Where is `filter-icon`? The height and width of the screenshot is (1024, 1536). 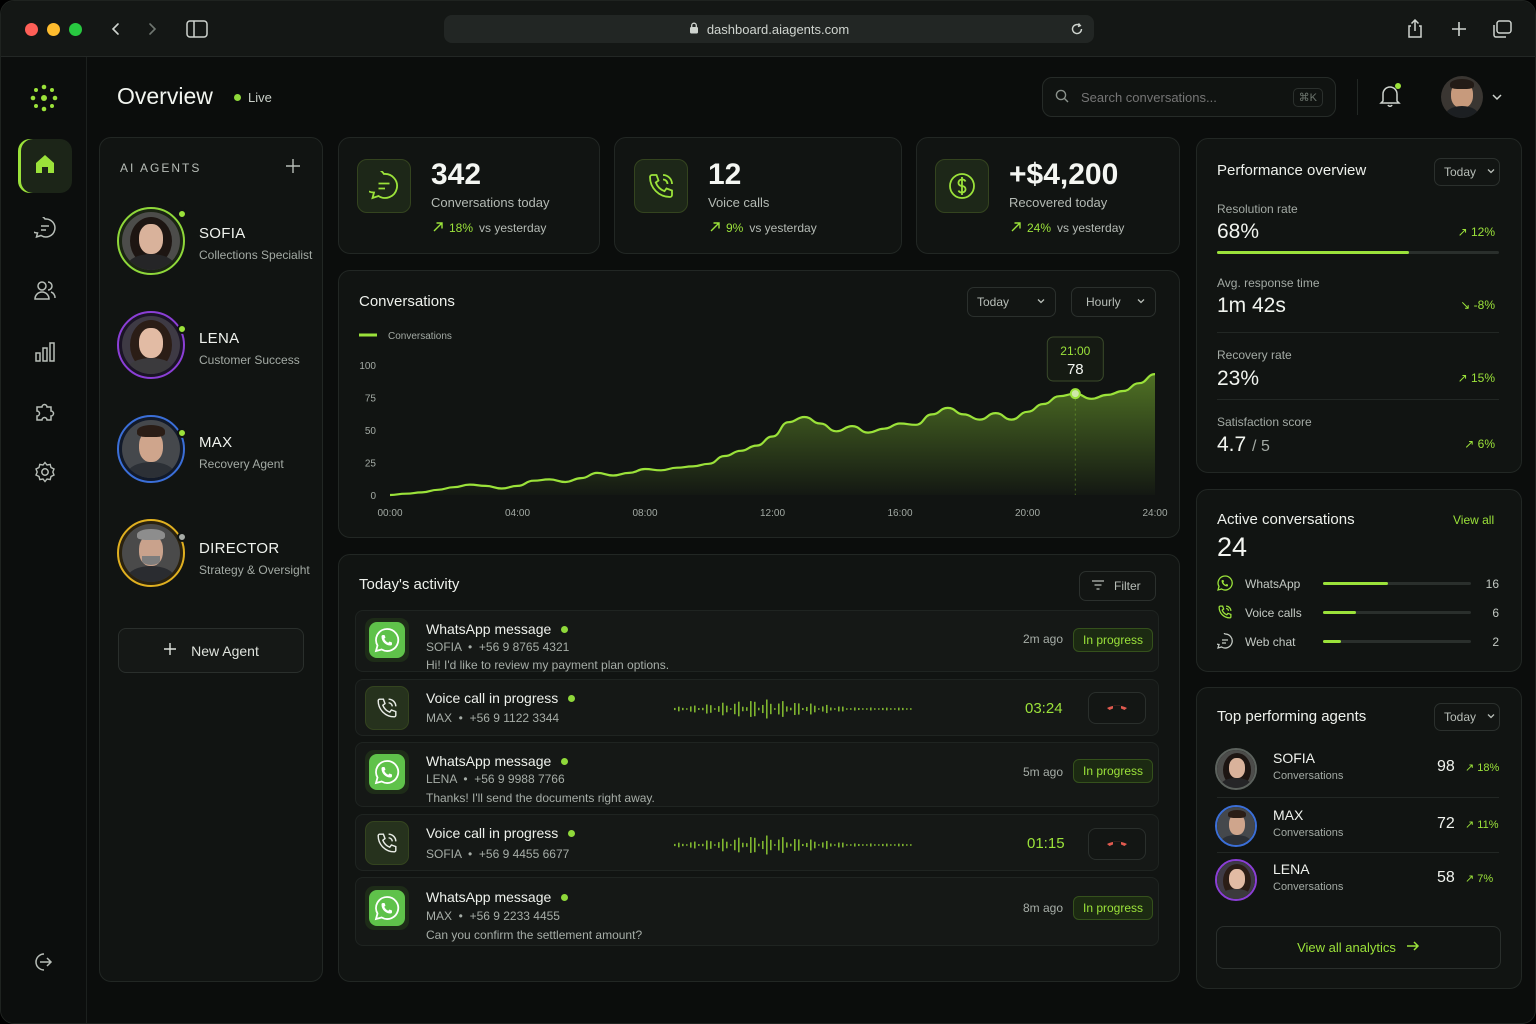
filter-icon is located at coordinates (1098, 586).